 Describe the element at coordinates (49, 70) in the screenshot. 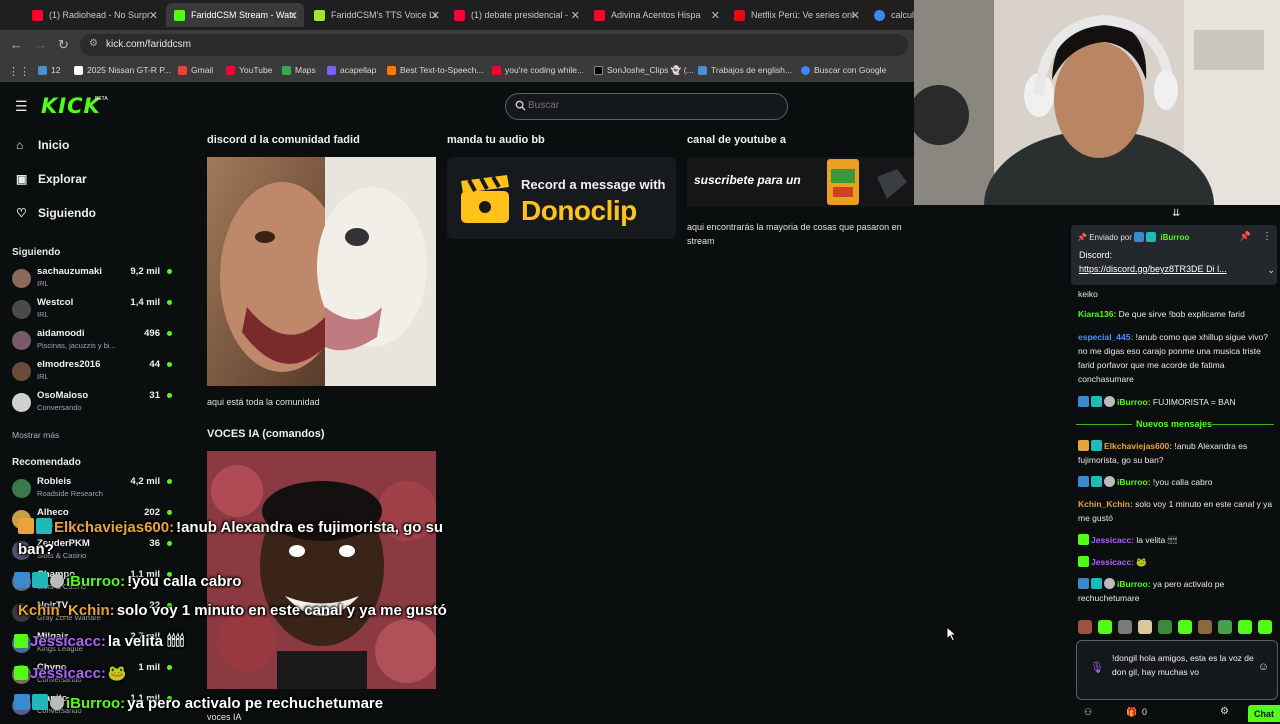

I see `bookmark: 12` at that location.